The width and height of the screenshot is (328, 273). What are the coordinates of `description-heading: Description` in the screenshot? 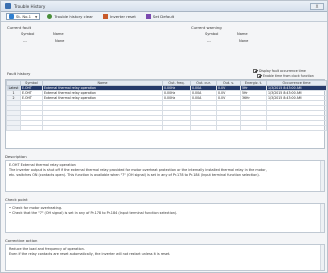 It's located at (16, 156).